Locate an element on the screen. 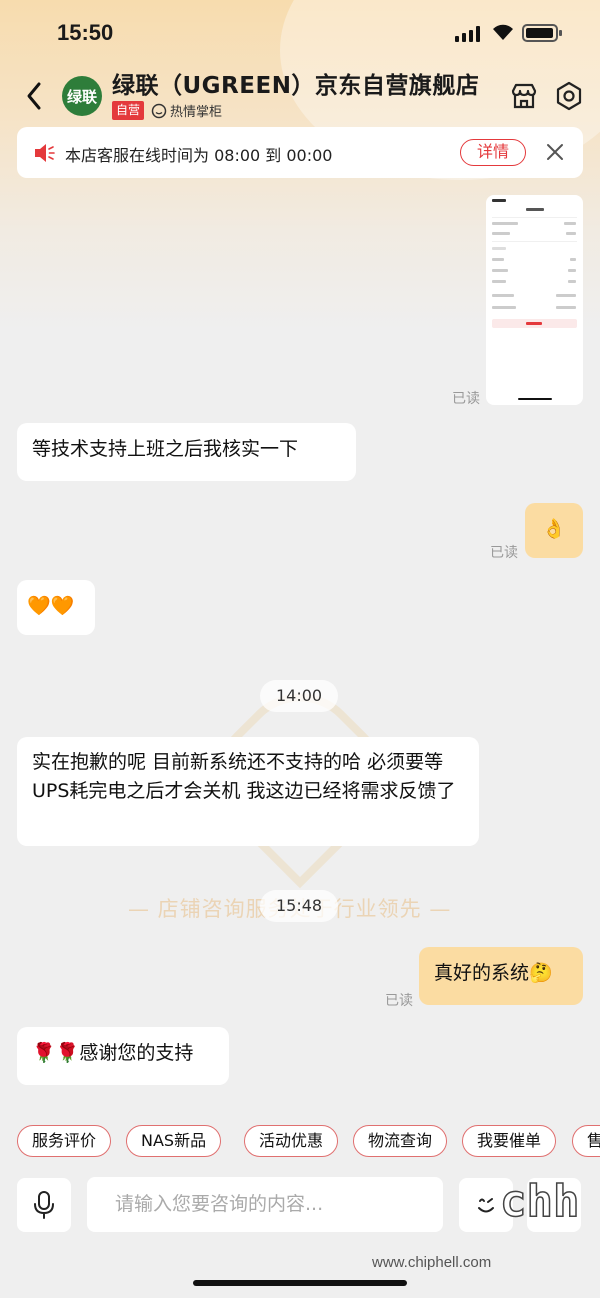 The height and width of the screenshot is (1298, 600). message-bubble-received: 🌹🌹感谢您的支持 is located at coordinates (123, 1056).